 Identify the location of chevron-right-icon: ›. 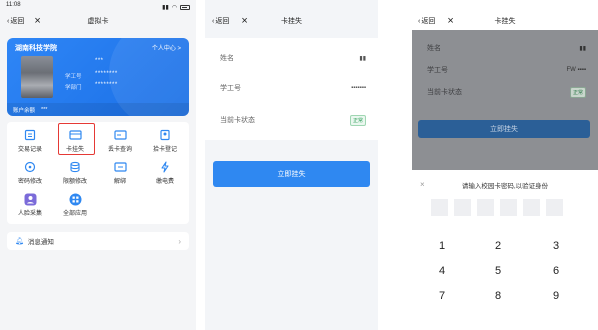
(179, 241).